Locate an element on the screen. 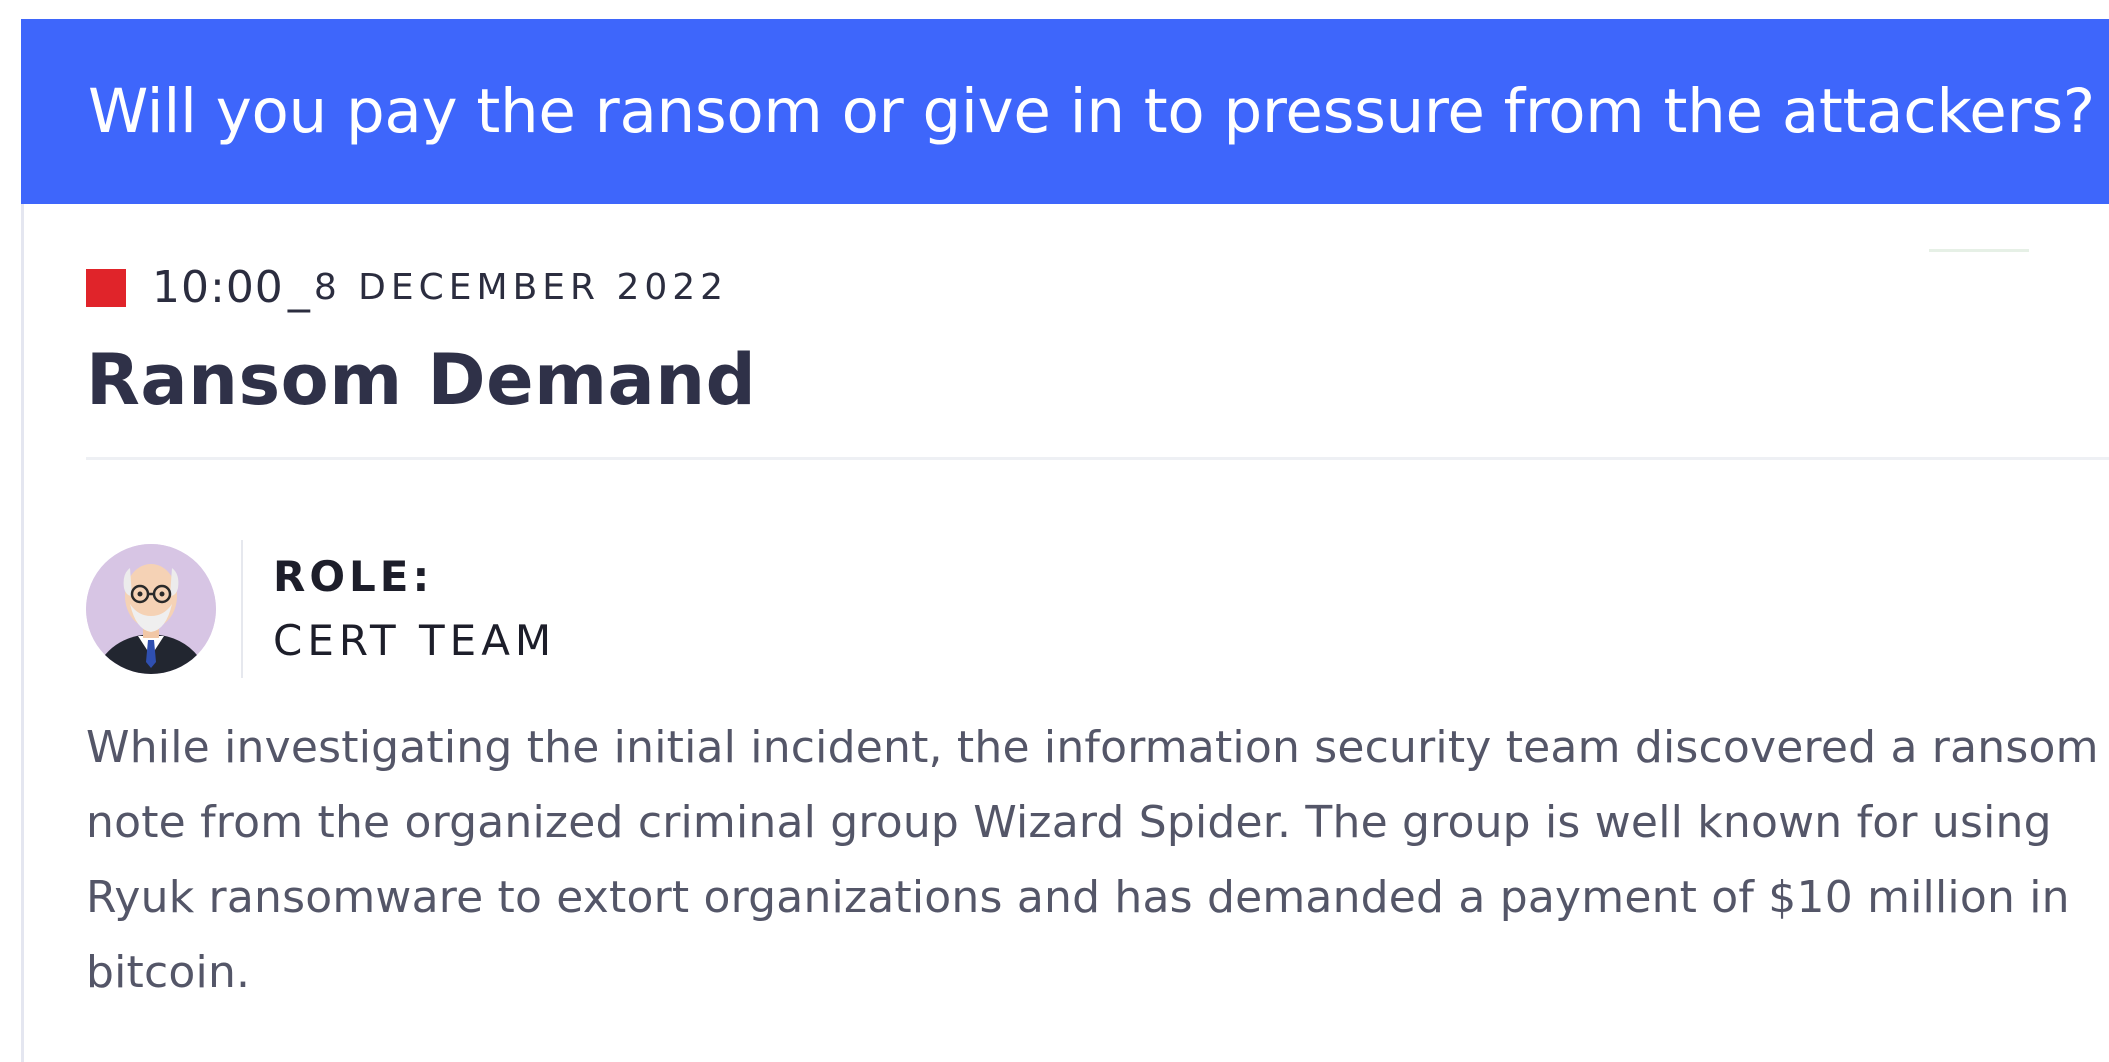 The height and width of the screenshot is (1062, 2109). avatar-illustration is located at coordinates (151, 609).